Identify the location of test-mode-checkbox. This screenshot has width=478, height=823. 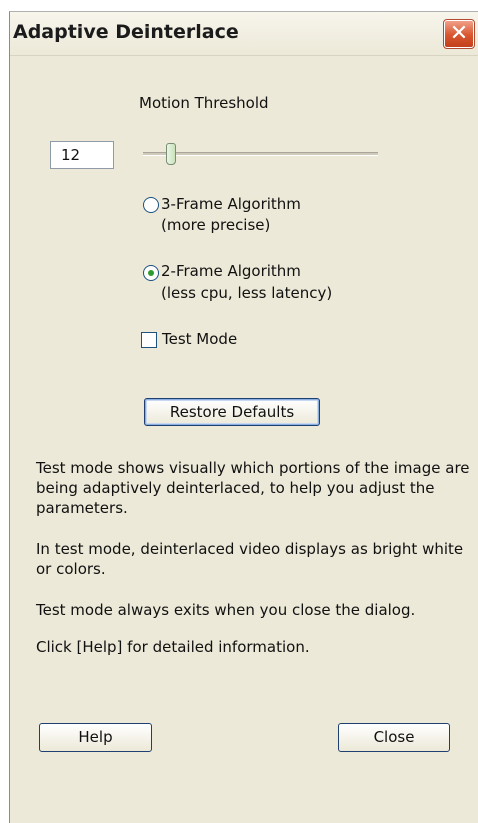
(149, 340).